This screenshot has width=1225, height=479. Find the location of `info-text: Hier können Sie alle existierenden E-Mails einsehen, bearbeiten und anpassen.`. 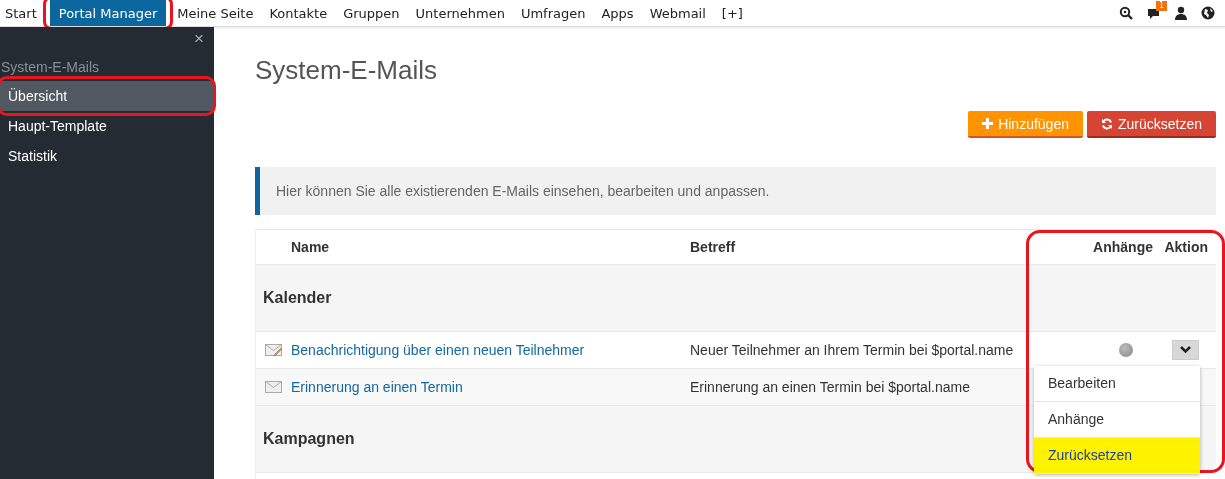

info-text: Hier können Sie alle existierenden E-Mails einsehen, bearbeiten und anpassen. is located at coordinates (523, 191).